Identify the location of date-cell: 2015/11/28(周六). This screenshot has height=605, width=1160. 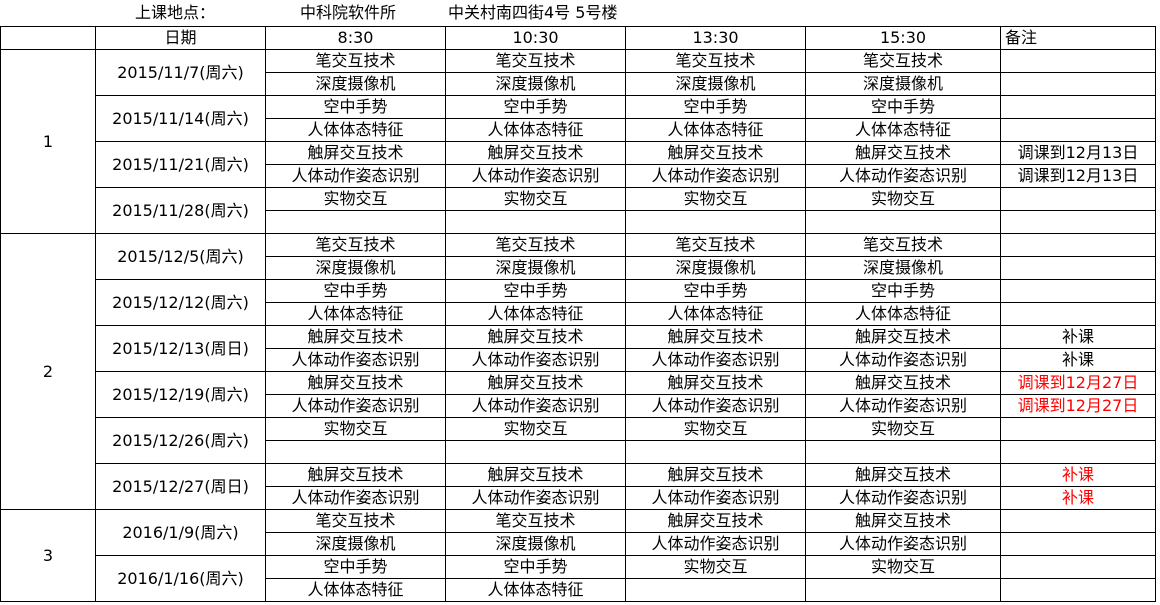
(180, 210).